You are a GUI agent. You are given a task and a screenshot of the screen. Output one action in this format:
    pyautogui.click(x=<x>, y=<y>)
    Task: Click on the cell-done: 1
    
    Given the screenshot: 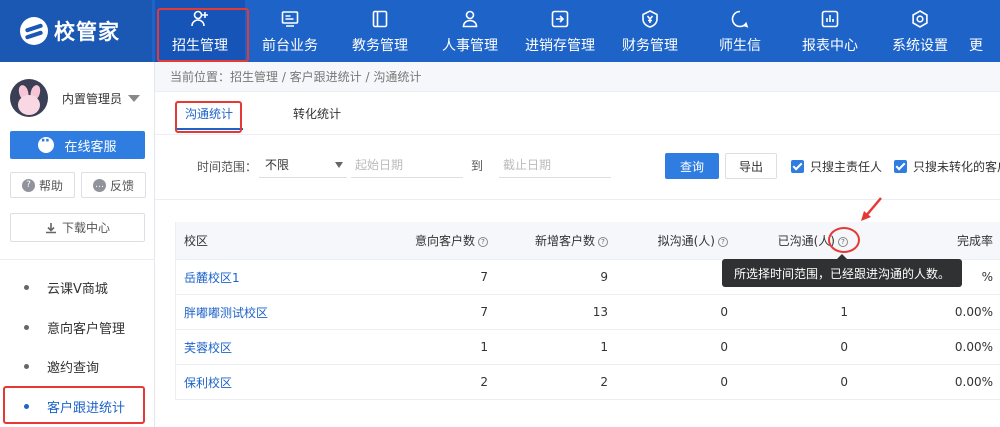 What is the action you would take?
    pyautogui.click(x=844, y=312)
    